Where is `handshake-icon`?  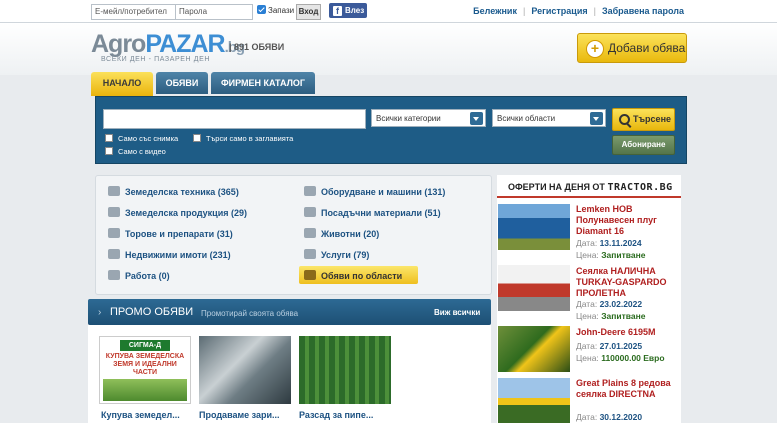 handshake-icon is located at coordinates (310, 254).